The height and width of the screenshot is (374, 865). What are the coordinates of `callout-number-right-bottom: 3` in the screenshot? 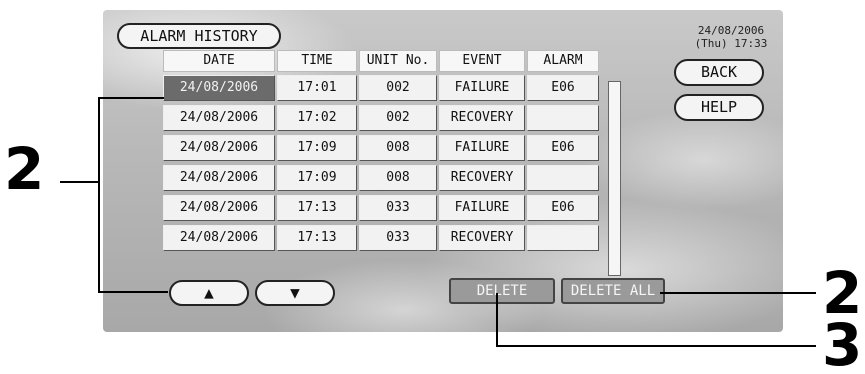 It's located at (842, 342).